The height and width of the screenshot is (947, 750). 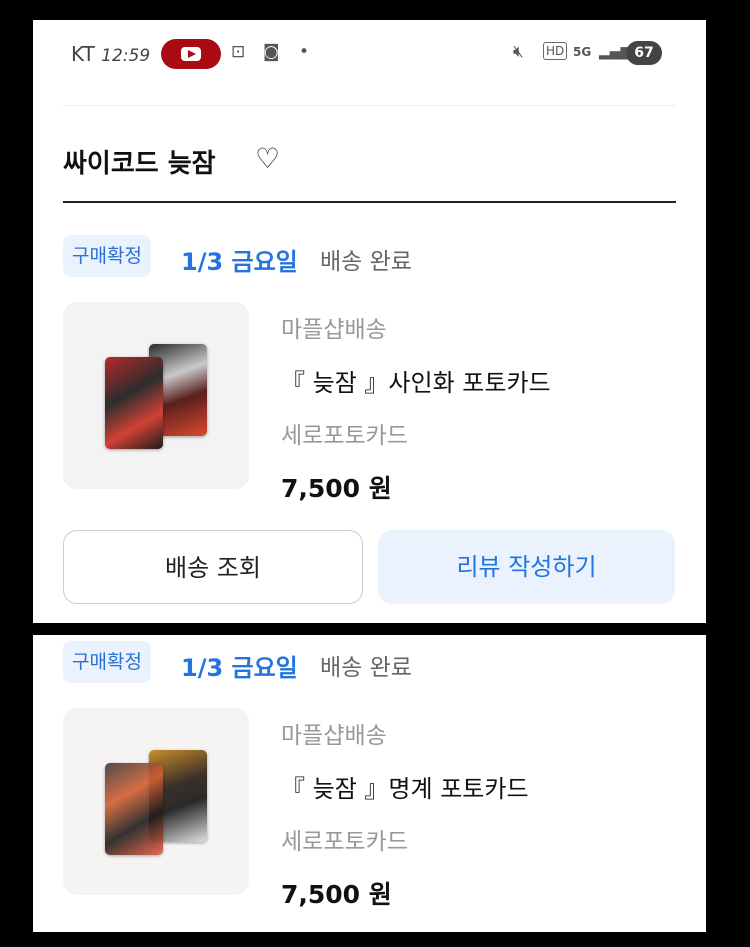 What do you see at coordinates (238, 52) in the screenshot?
I see `screen-record-icon: ⊡` at bounding box center [238, 52].